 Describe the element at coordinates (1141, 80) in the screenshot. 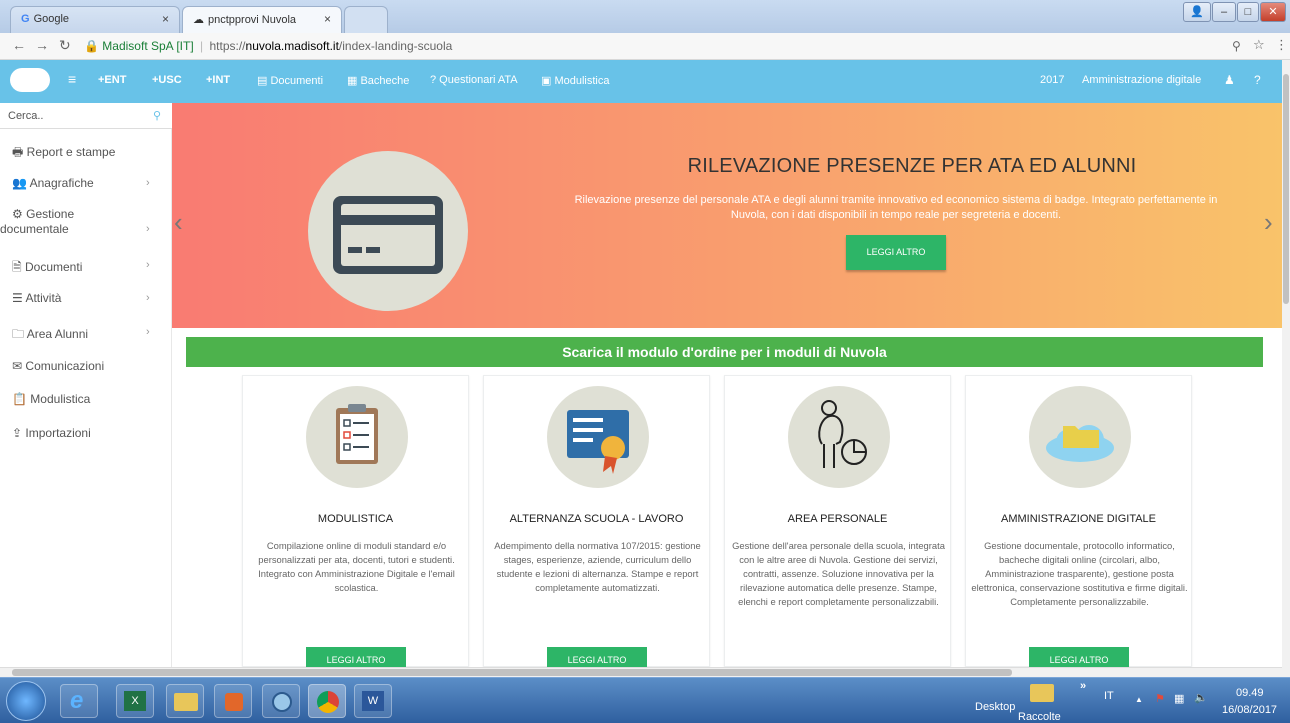

I see `admin-digitale-link: Amministrazione digitale` at that location.